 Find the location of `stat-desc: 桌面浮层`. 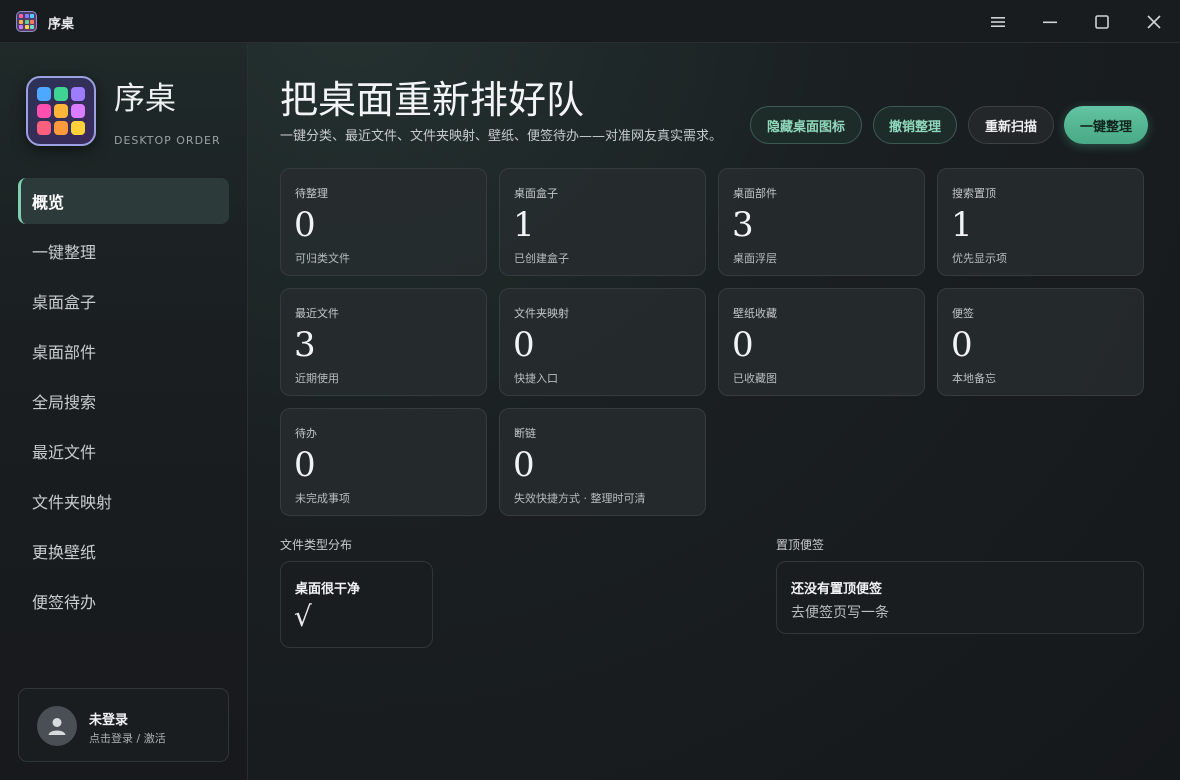

stat-desc: 桌面浮层 is located at coordinates (755, 258).